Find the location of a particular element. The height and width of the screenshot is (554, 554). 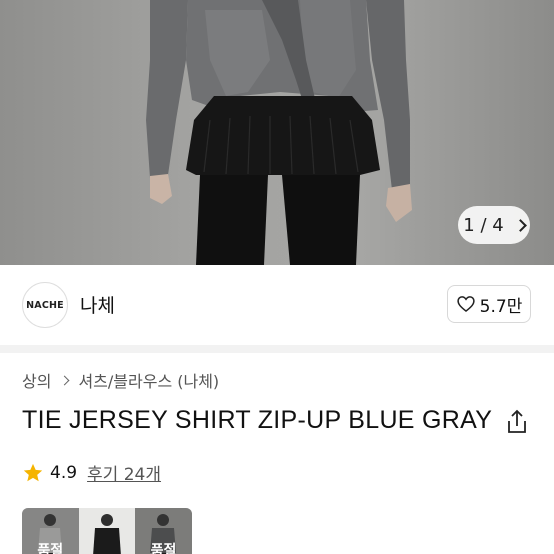

brand-logo: NACHE is located at coordinates (45, 305).